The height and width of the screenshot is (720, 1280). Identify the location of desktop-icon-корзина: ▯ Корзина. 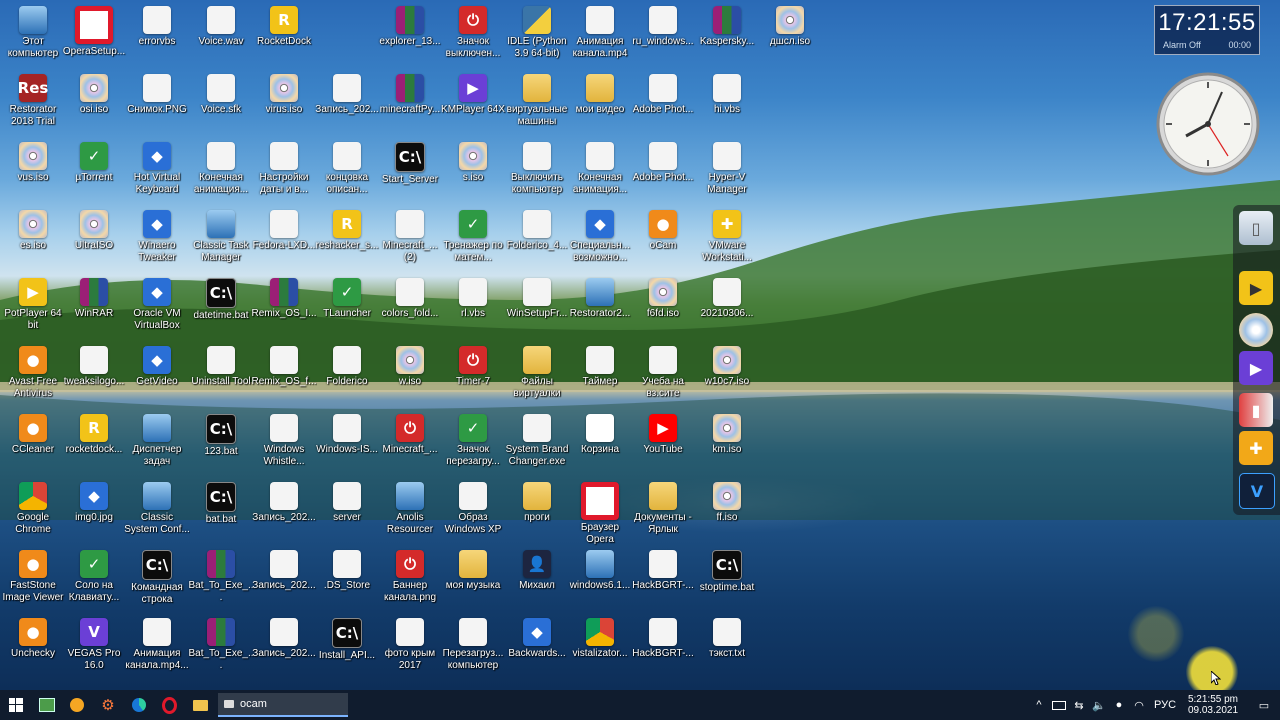
(600, 443).